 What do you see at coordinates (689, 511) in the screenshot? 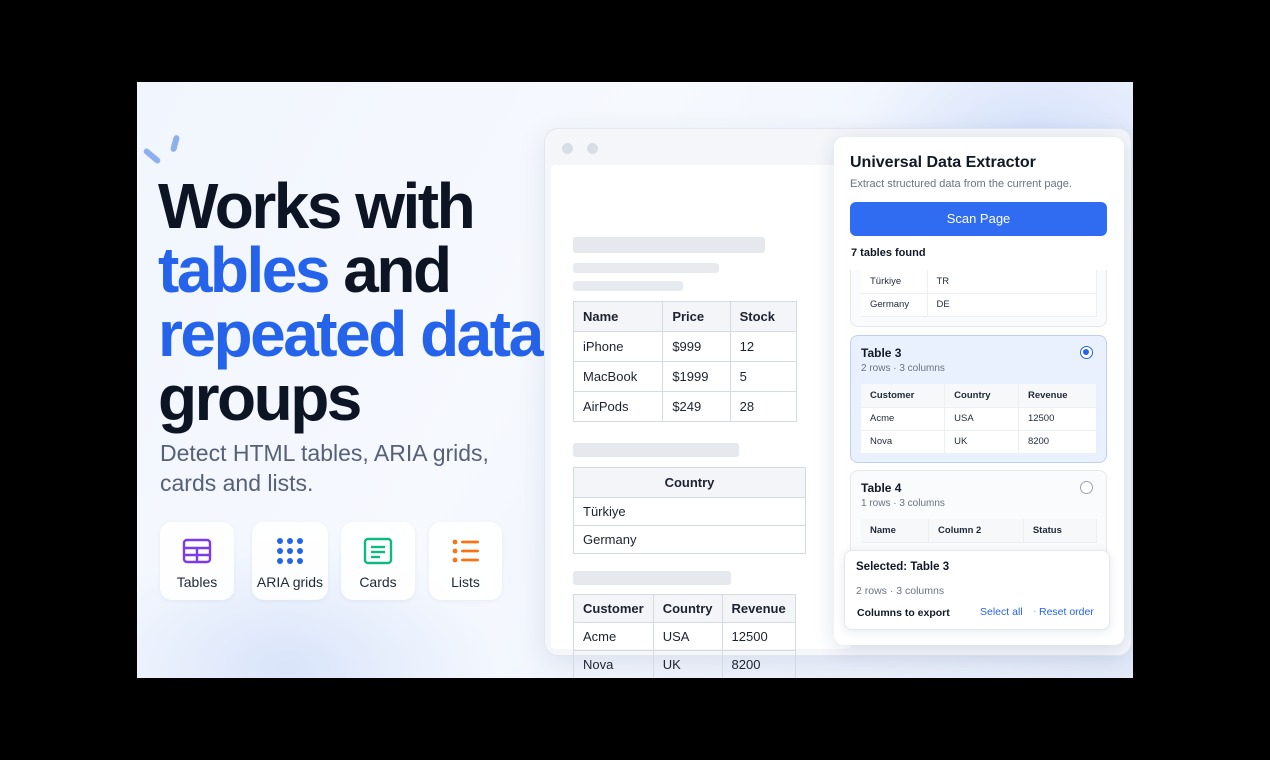
I see `table-row: Türkiye` at bounding box center [689, 511].